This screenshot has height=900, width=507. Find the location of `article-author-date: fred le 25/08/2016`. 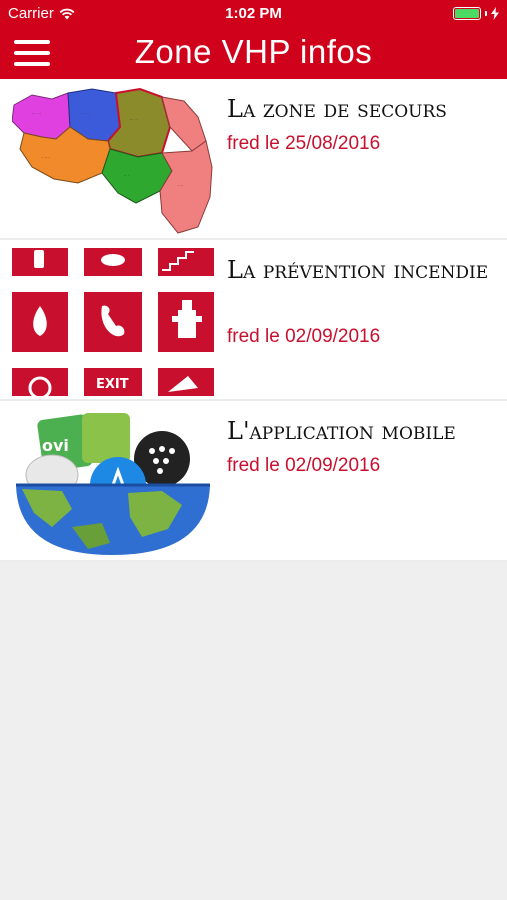

article-author-date: fred le 25/08/2016 is located at coordinates (304, 143).